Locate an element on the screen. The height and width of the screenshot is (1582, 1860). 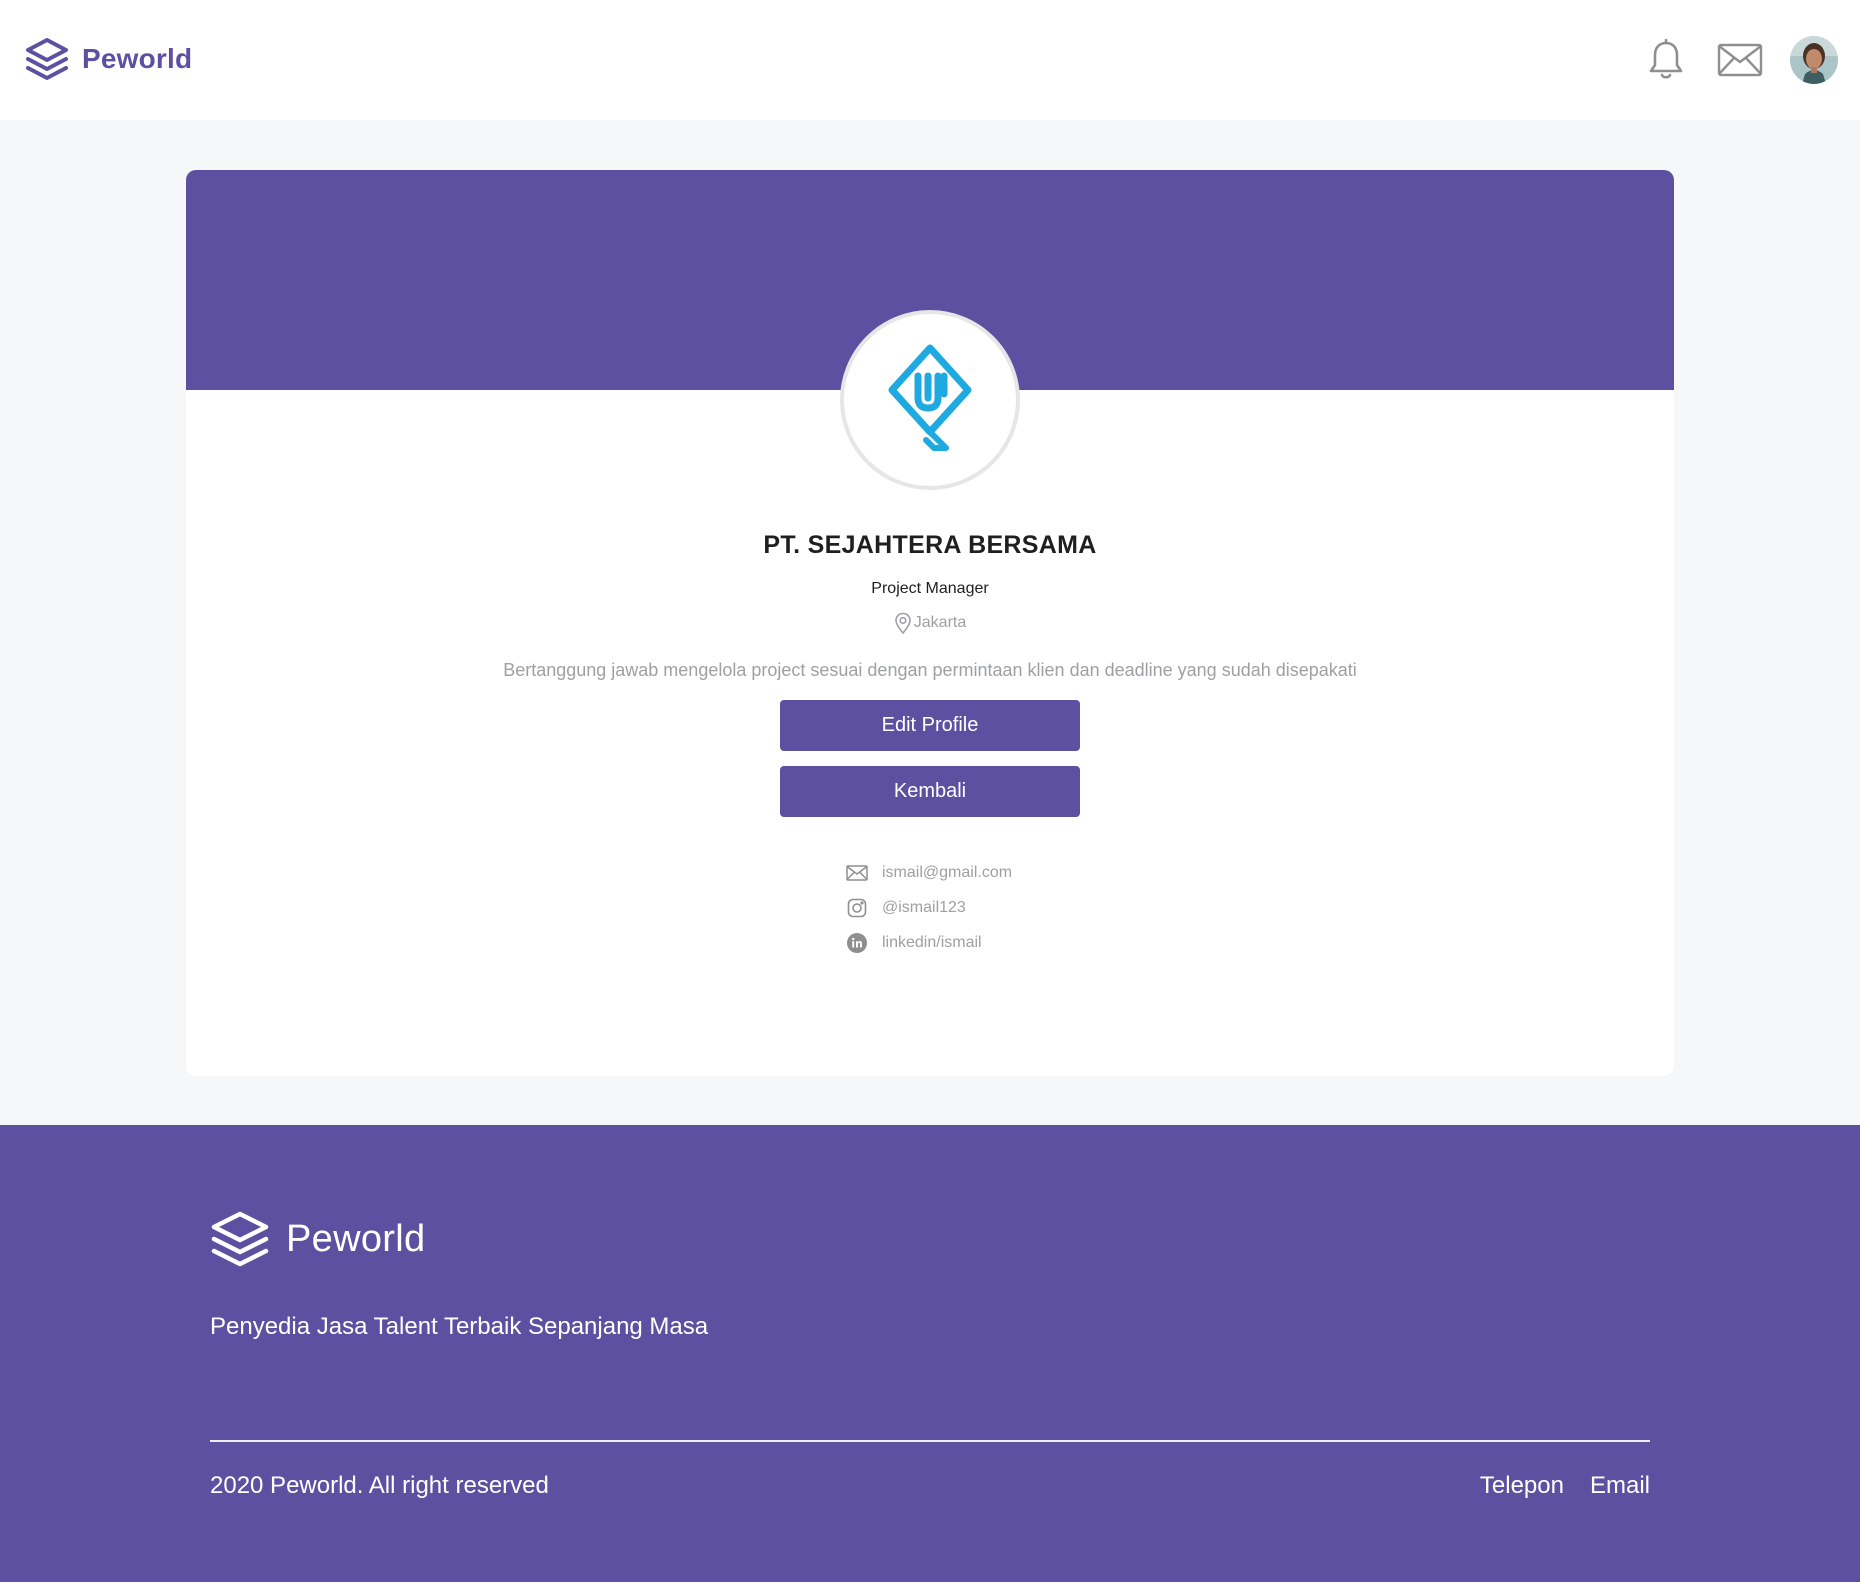
linkedin-icon is located at coordinates (857, 943).